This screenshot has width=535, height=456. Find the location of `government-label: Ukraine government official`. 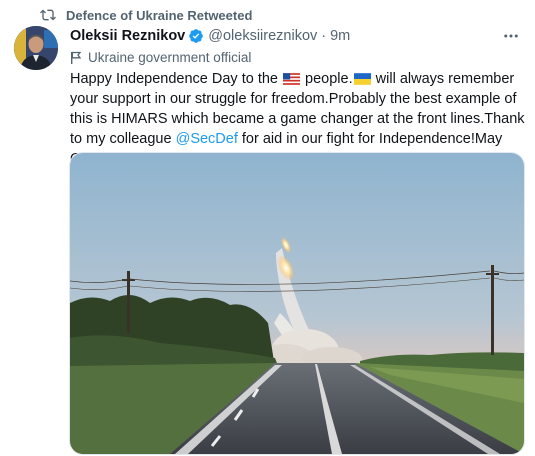

government-label: Ukraine government official is located at coordinates (160, 57).